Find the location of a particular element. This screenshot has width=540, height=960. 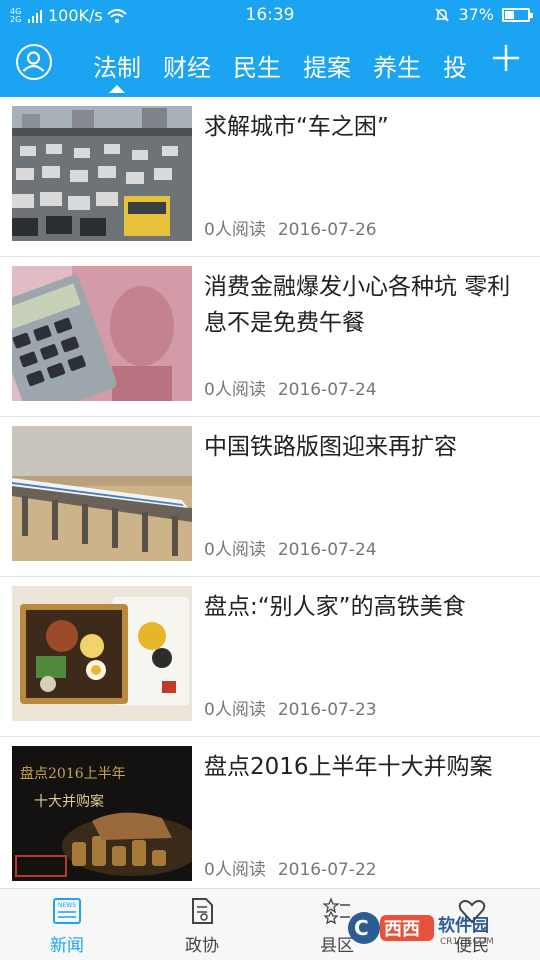

user-icon is located at coordinates (34, 62).